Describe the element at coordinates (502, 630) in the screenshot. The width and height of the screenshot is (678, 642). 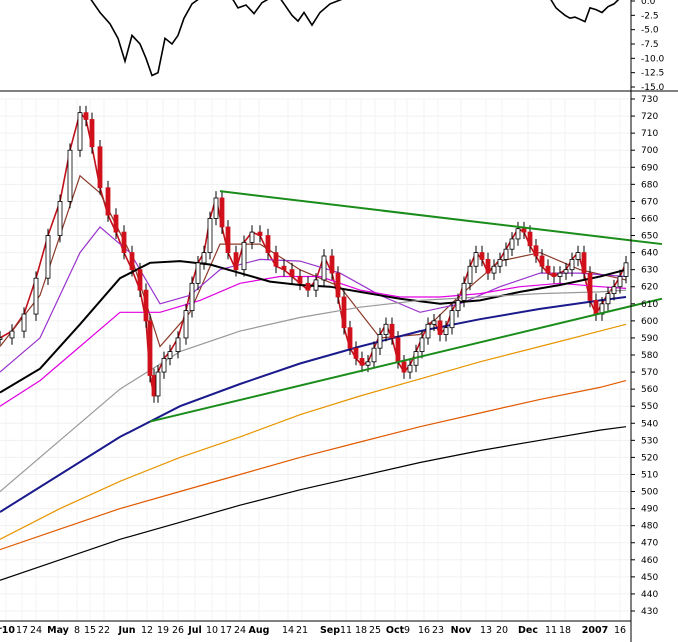
I see `x-tick-label: 20` at that location.